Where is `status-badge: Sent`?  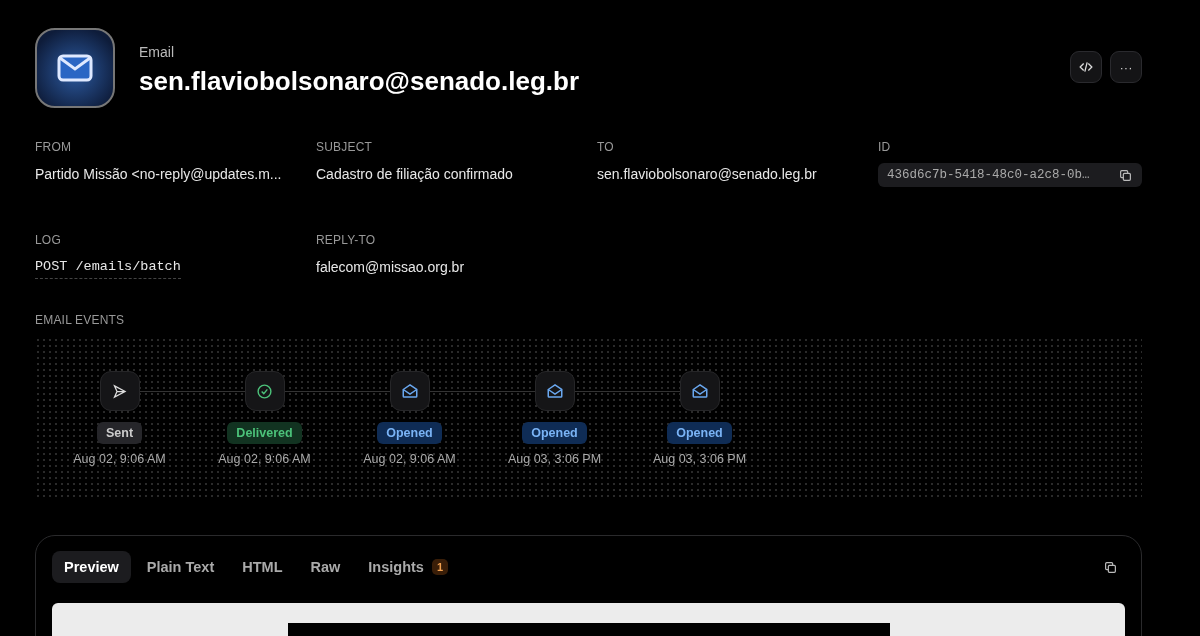
status-badge: Sent is located at coordinates (119, 433).